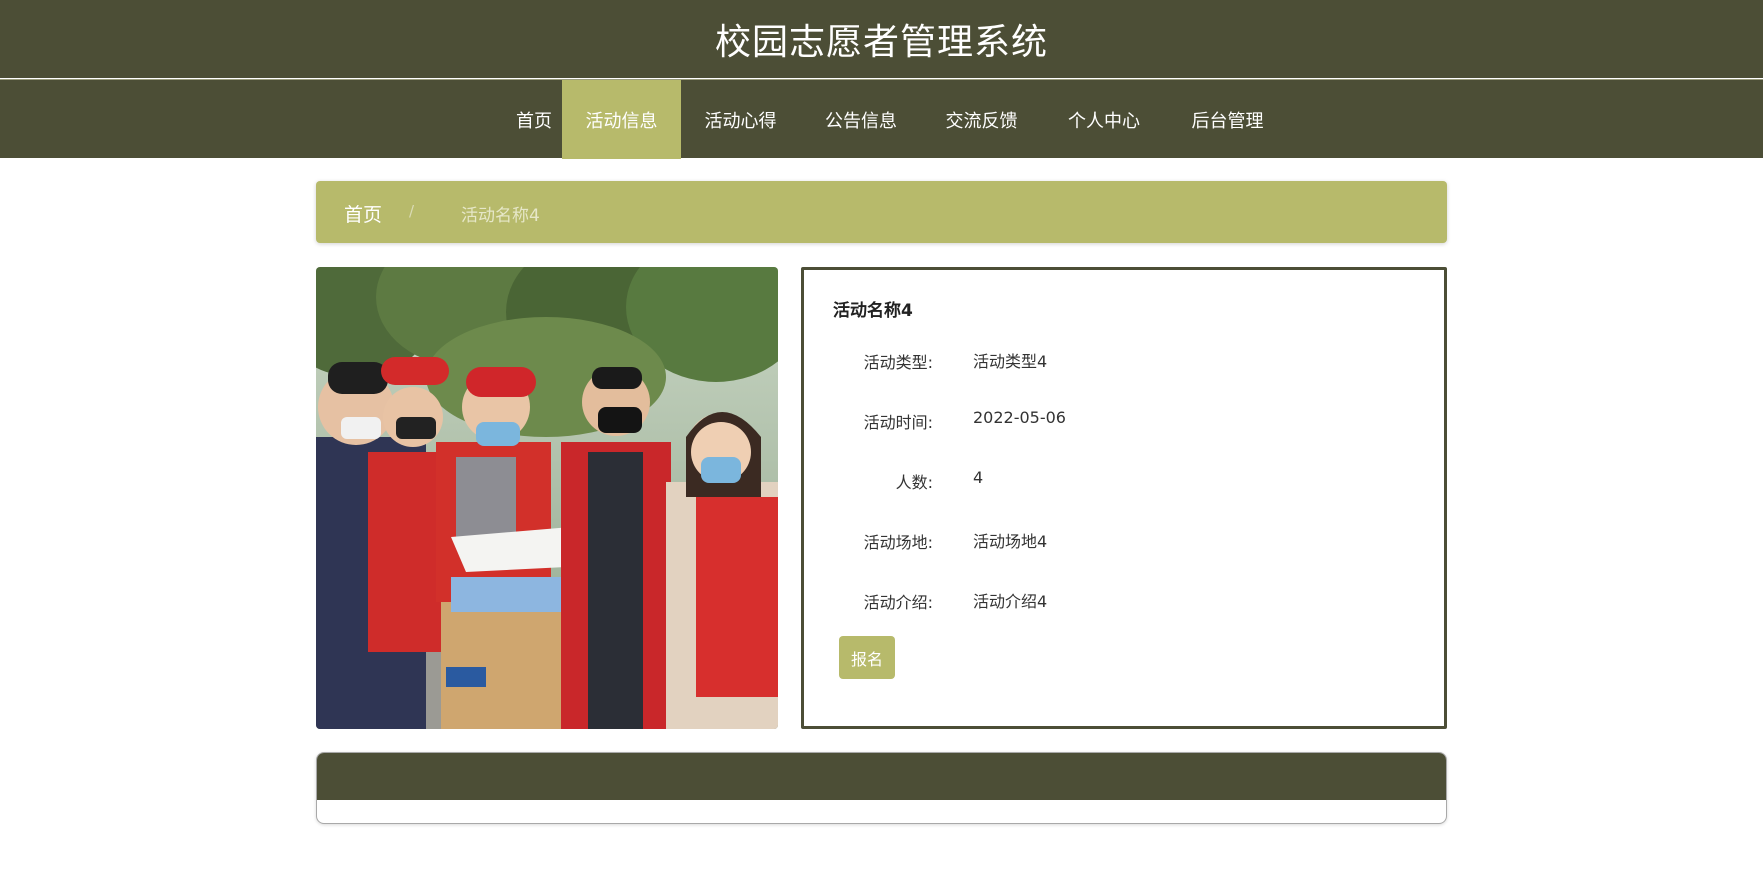 Image resolution: width=1763 pixels, height=876 pixels. Describe the element at coordinates (621, 119) in the screenshot. I see `nav-item-activity-info: 活动信息` at that location.